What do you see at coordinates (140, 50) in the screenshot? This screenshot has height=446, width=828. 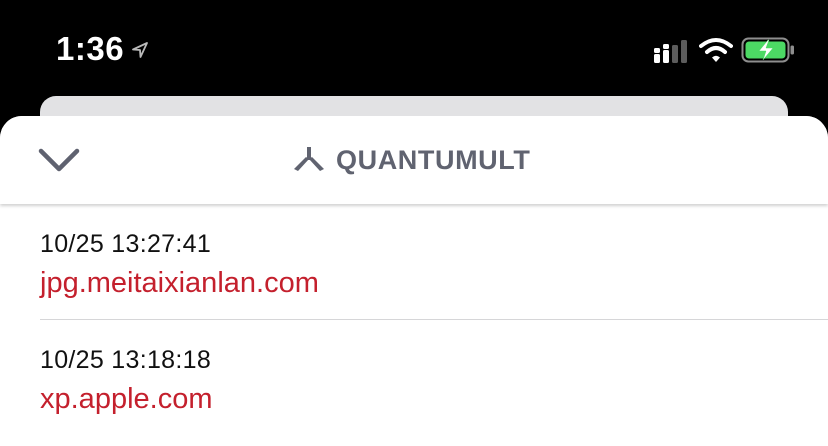 I see `location-arrow-icon` at bounding box center [140, 50].